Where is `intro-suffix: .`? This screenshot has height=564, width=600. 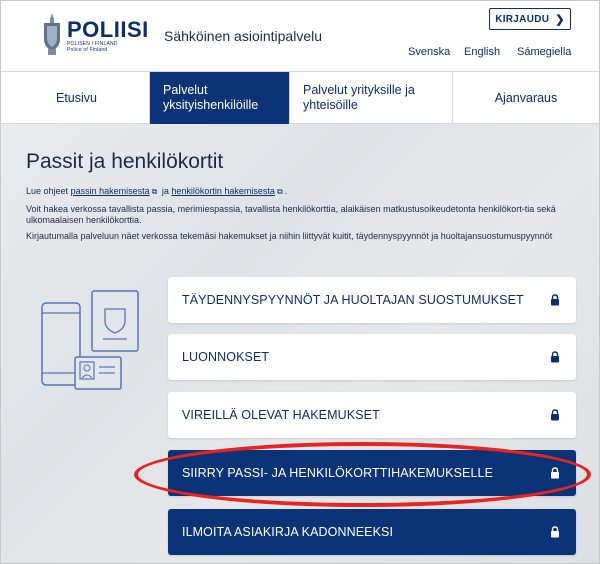
intro-suffix: . is located at coordinates (286, 191).